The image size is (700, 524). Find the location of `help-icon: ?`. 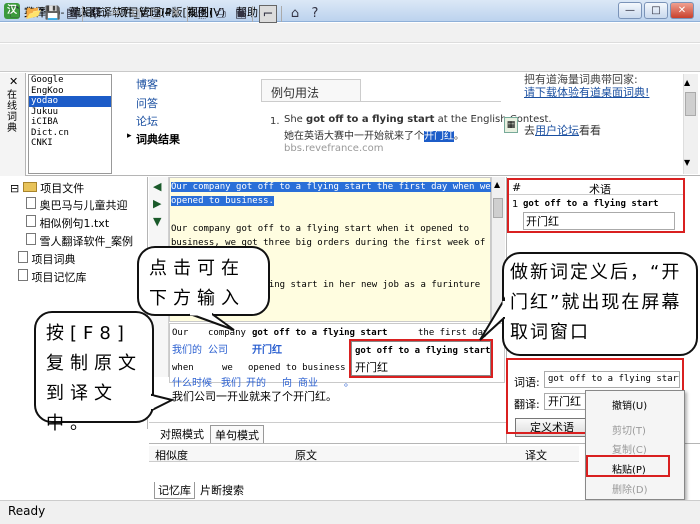

help-icon: ? is located at coordinates (315, 14).